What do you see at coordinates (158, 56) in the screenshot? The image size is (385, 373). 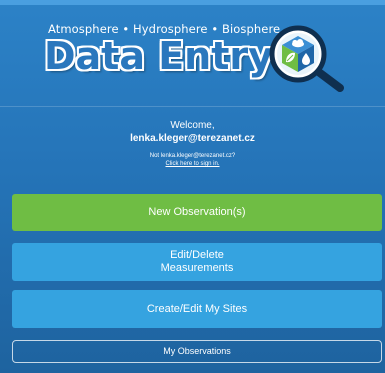 I see `app-title: Data Entry` at bounding box center [158, 56].